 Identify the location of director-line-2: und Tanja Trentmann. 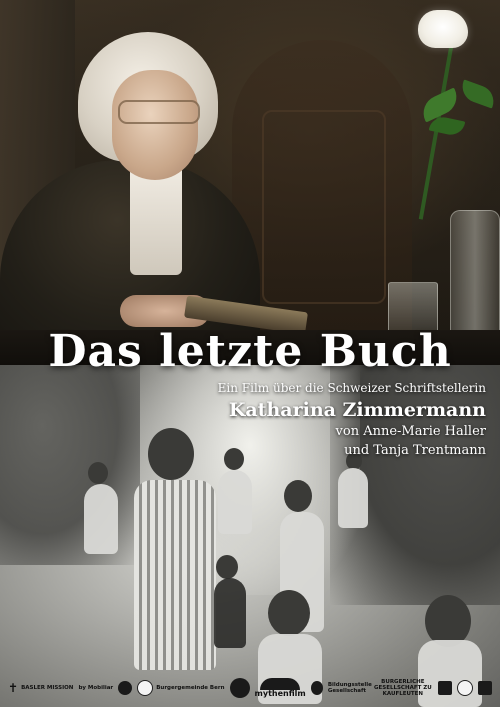
(415, 450).